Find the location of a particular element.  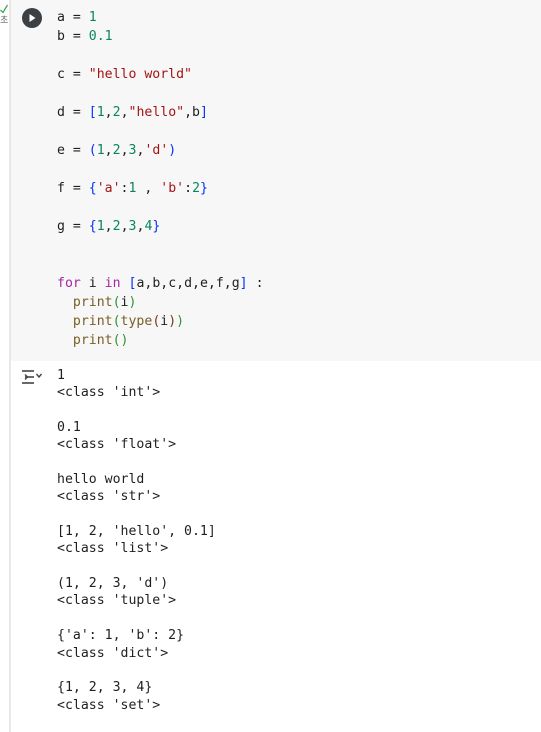

output-line: {1, 2, 3, 4} is located at coordinates (105, 688).